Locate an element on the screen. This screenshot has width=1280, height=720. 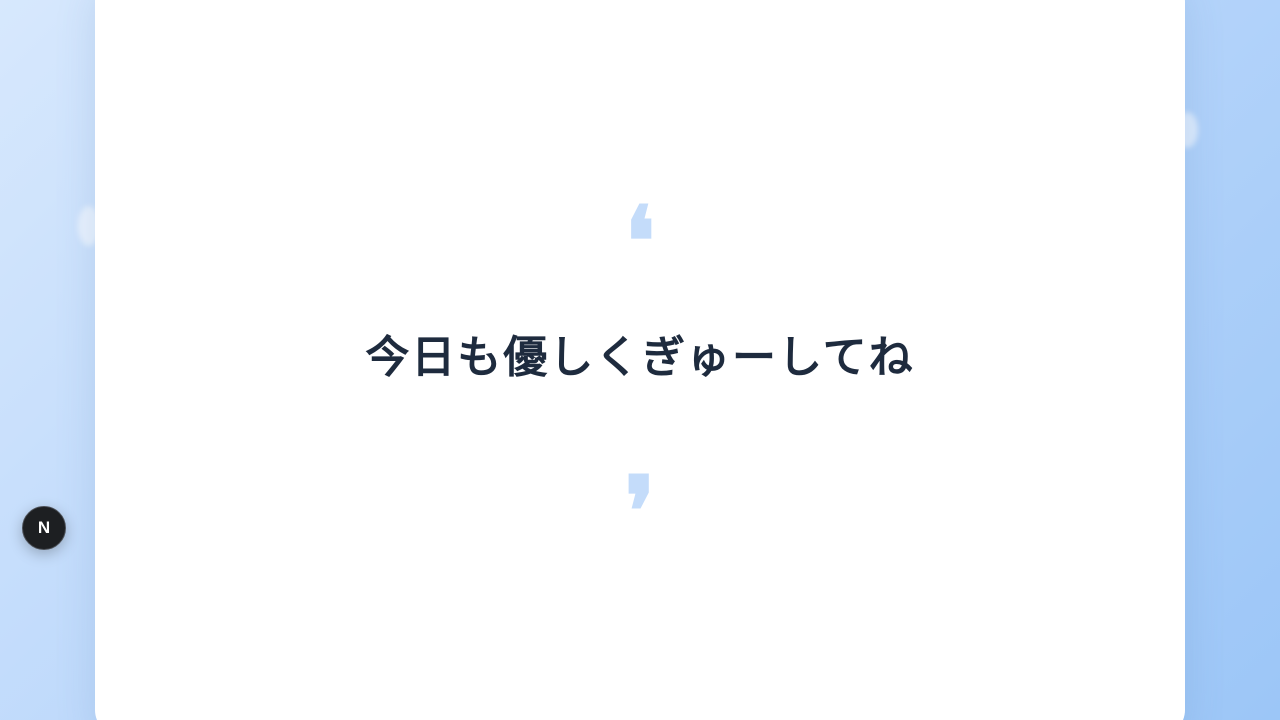
nextjs-dev-indicator-button: N is located at coordinates (44, 528).